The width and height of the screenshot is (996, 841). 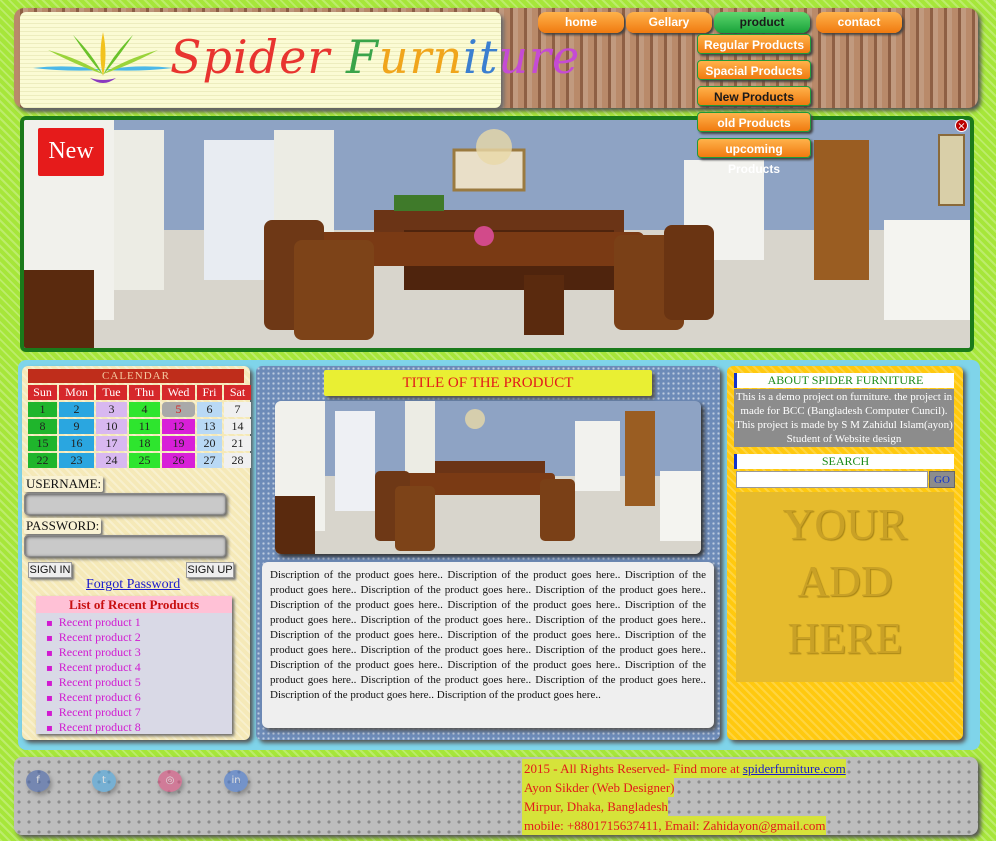 What do you see at coordinates (64, 484) in the screenshot?
I see `username-label: USERNAME:` at bounding box center [64, 484].